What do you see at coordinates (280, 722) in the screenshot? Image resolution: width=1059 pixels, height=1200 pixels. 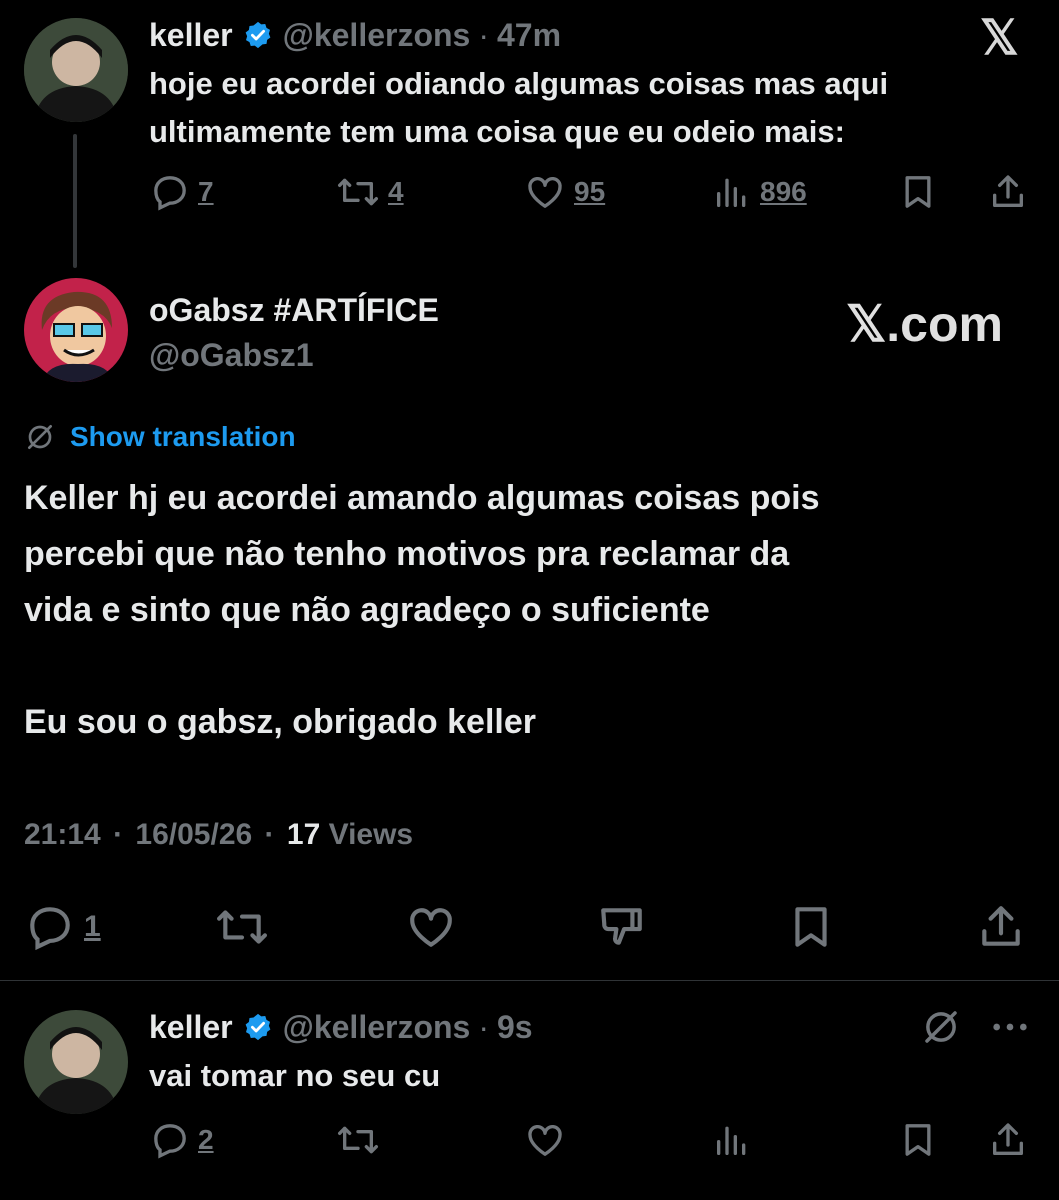 I see `tweet-text-line: Eu sou o gabsz, obrigado keller` at bounding box center [280, 722].